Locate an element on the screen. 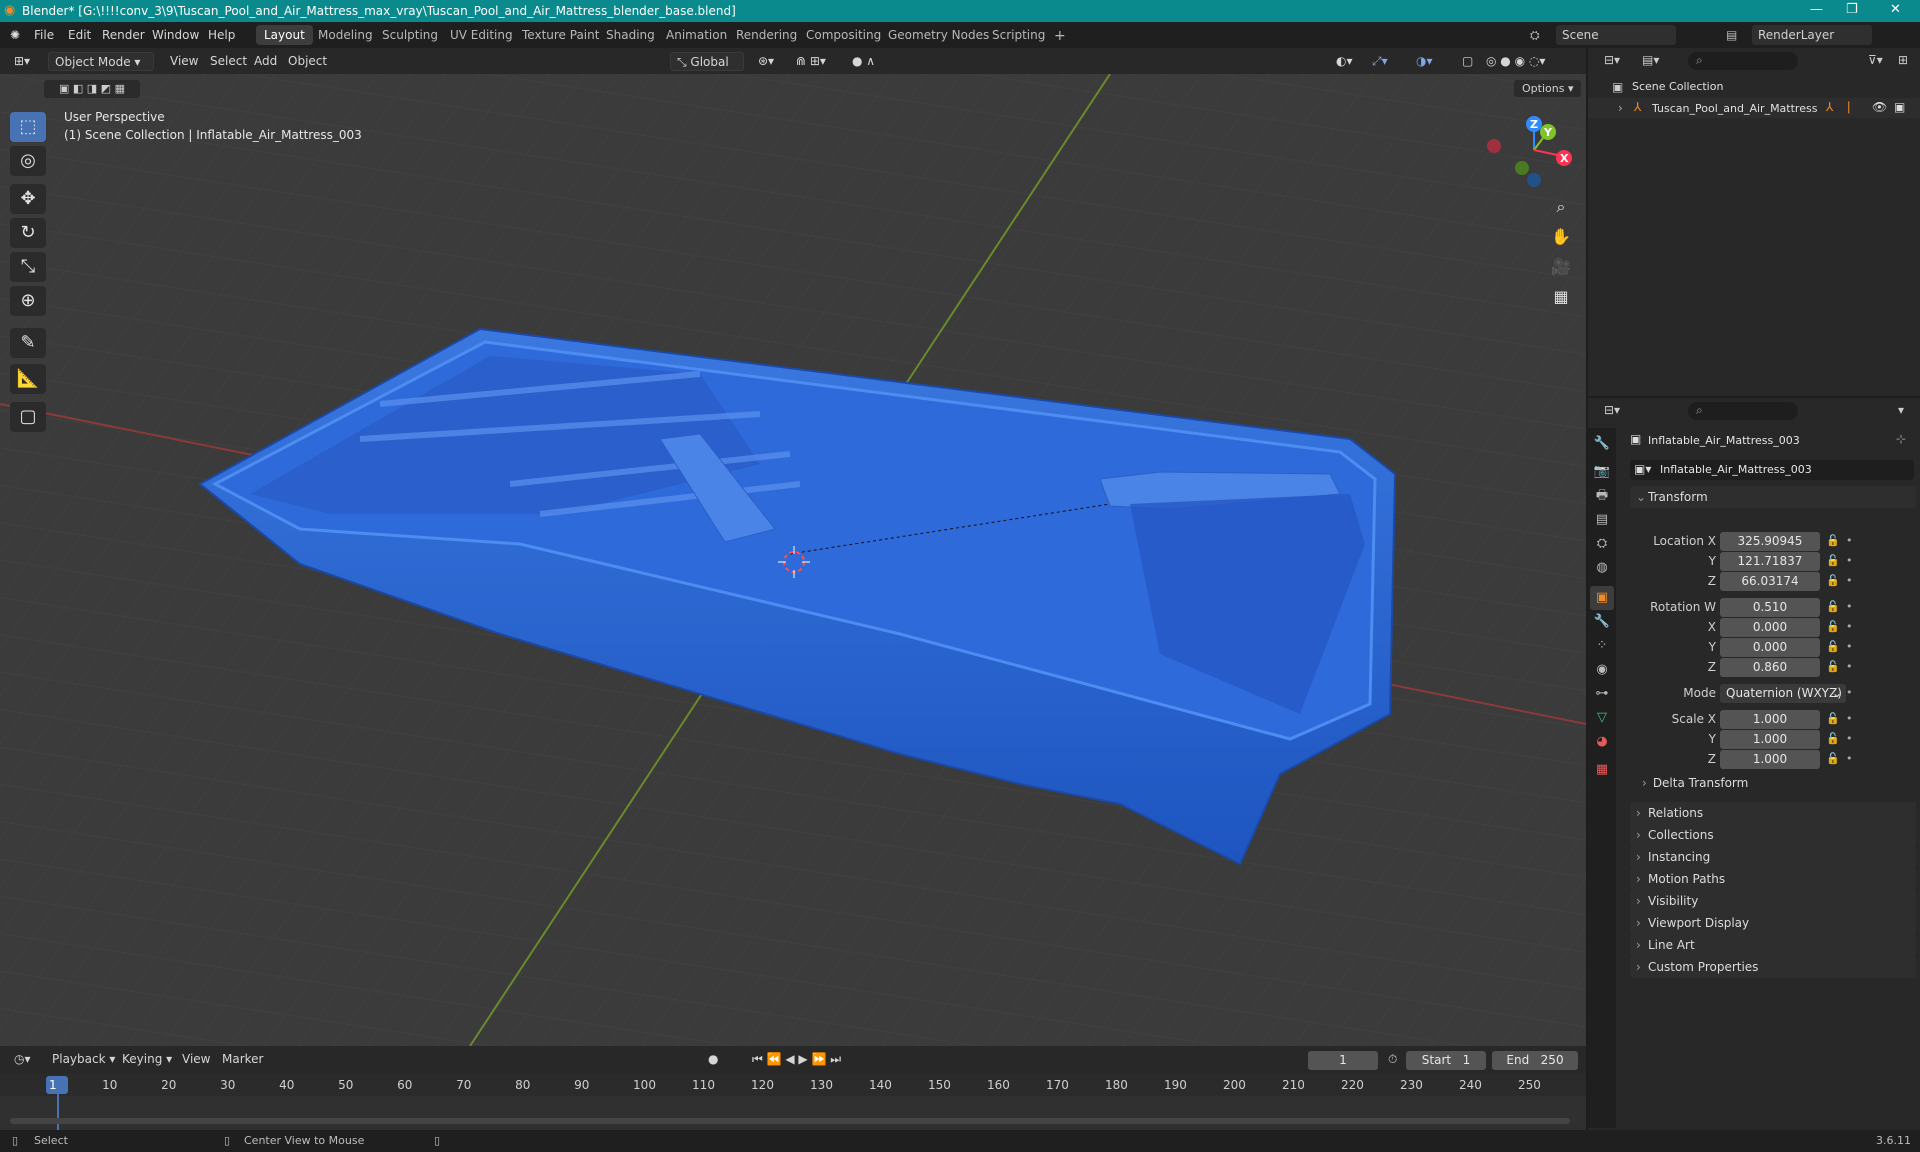 This screenshot has width=1920, height=1152. rotation-x-field: 0.000 is located at coordinates (1770, 627).